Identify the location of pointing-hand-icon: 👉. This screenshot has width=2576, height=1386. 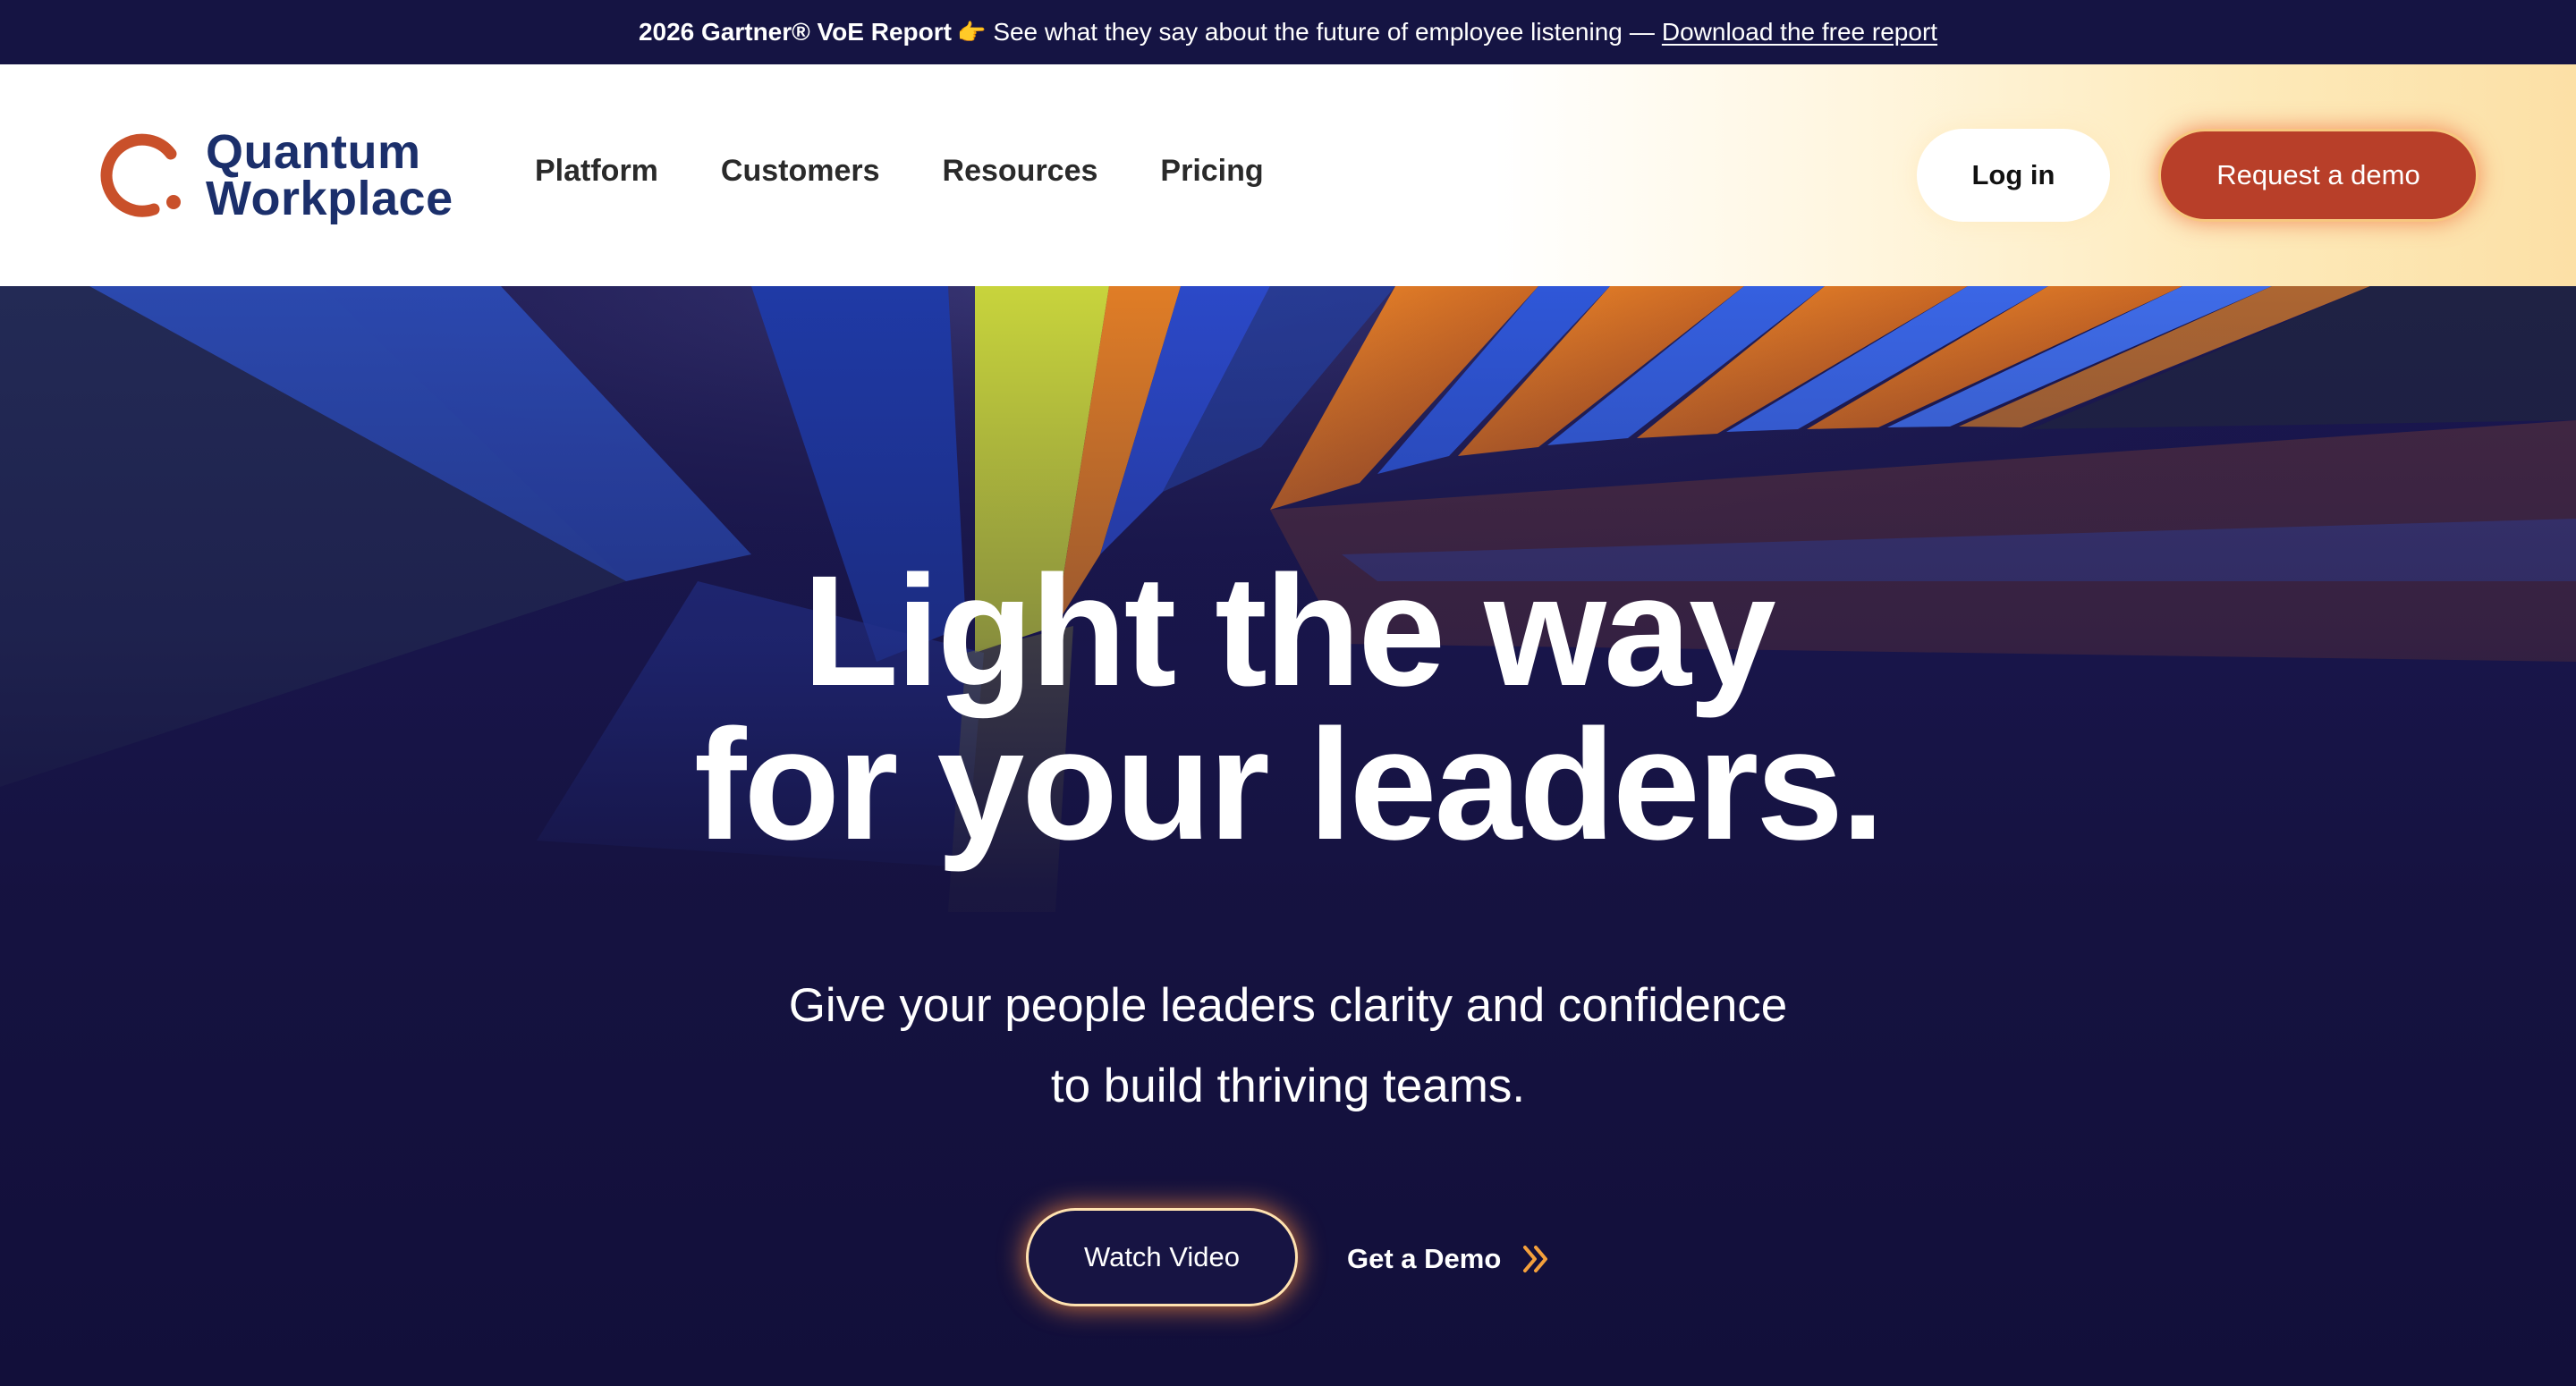
(971, 32).